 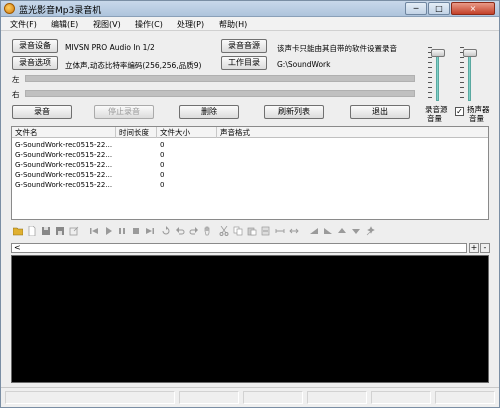 What do you see at coordinates (187, 132) in the screenshot?
I see `column-header-size: 文件大小` at bounding box center [187, 132].